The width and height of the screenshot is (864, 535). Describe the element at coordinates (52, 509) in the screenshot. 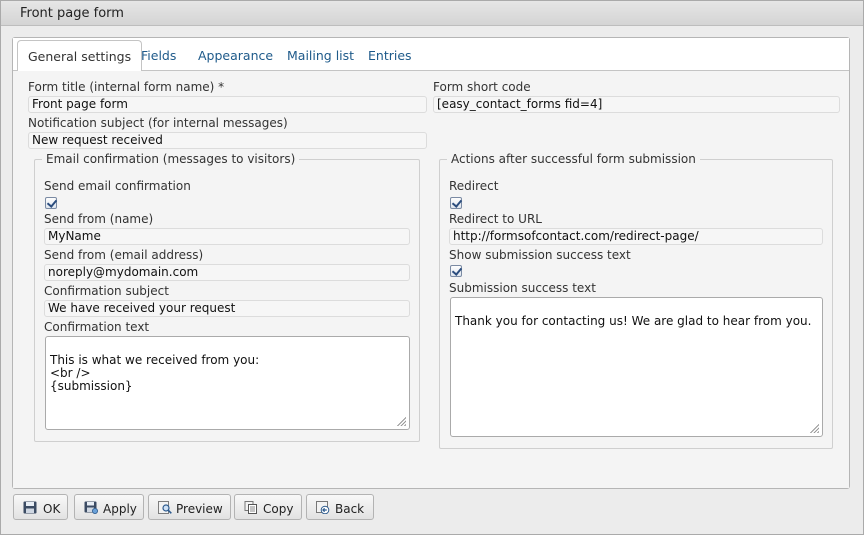

I see `ok-button-label: OK` at that location.